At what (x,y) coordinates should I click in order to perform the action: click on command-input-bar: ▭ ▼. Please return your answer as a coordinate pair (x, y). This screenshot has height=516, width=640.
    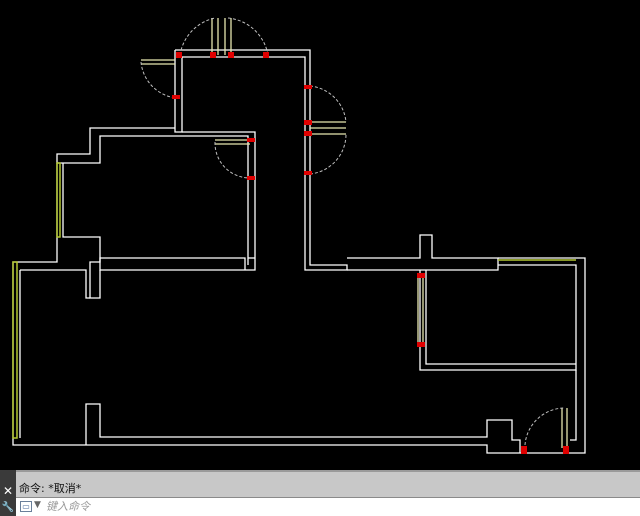
    Looking at the image, I should click on (328, 506).